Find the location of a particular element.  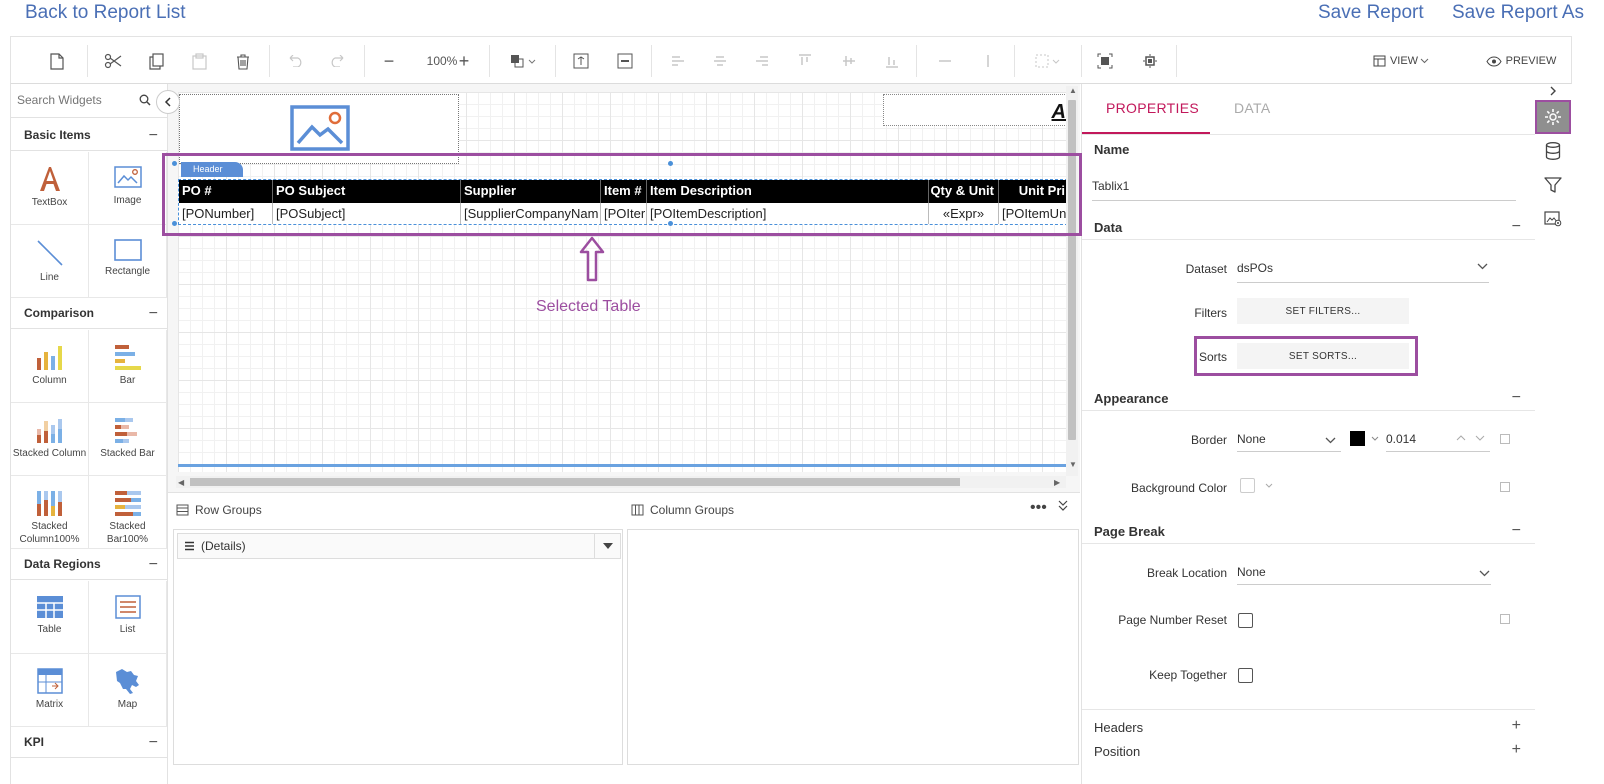

widget-list: List is located at coordinates (128, 617).